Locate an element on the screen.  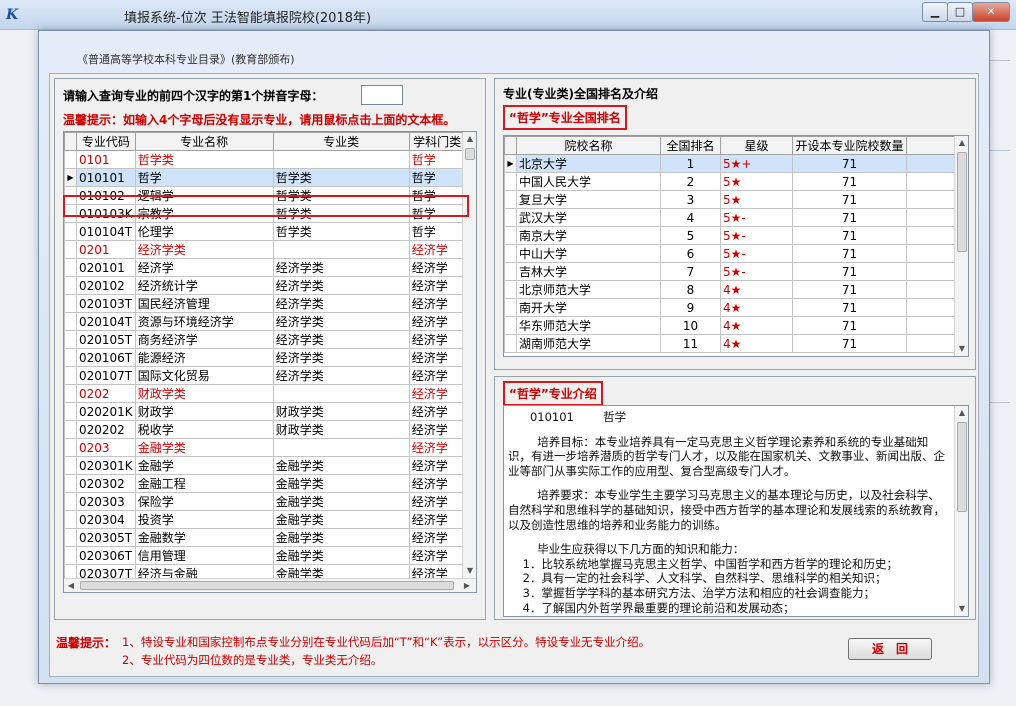
major-row: 020105T 商务经济学 经济学类 经济学 is located at coordinates (265, 339).